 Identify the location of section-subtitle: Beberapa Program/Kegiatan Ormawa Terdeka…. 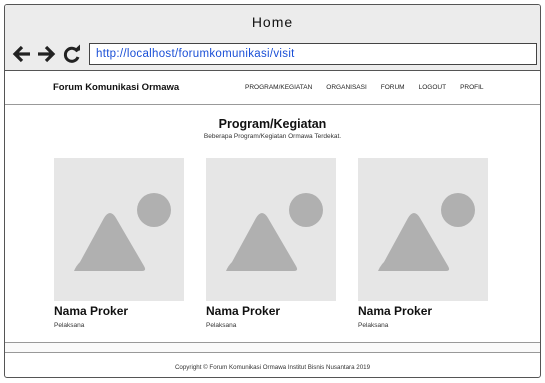
(272, 136).